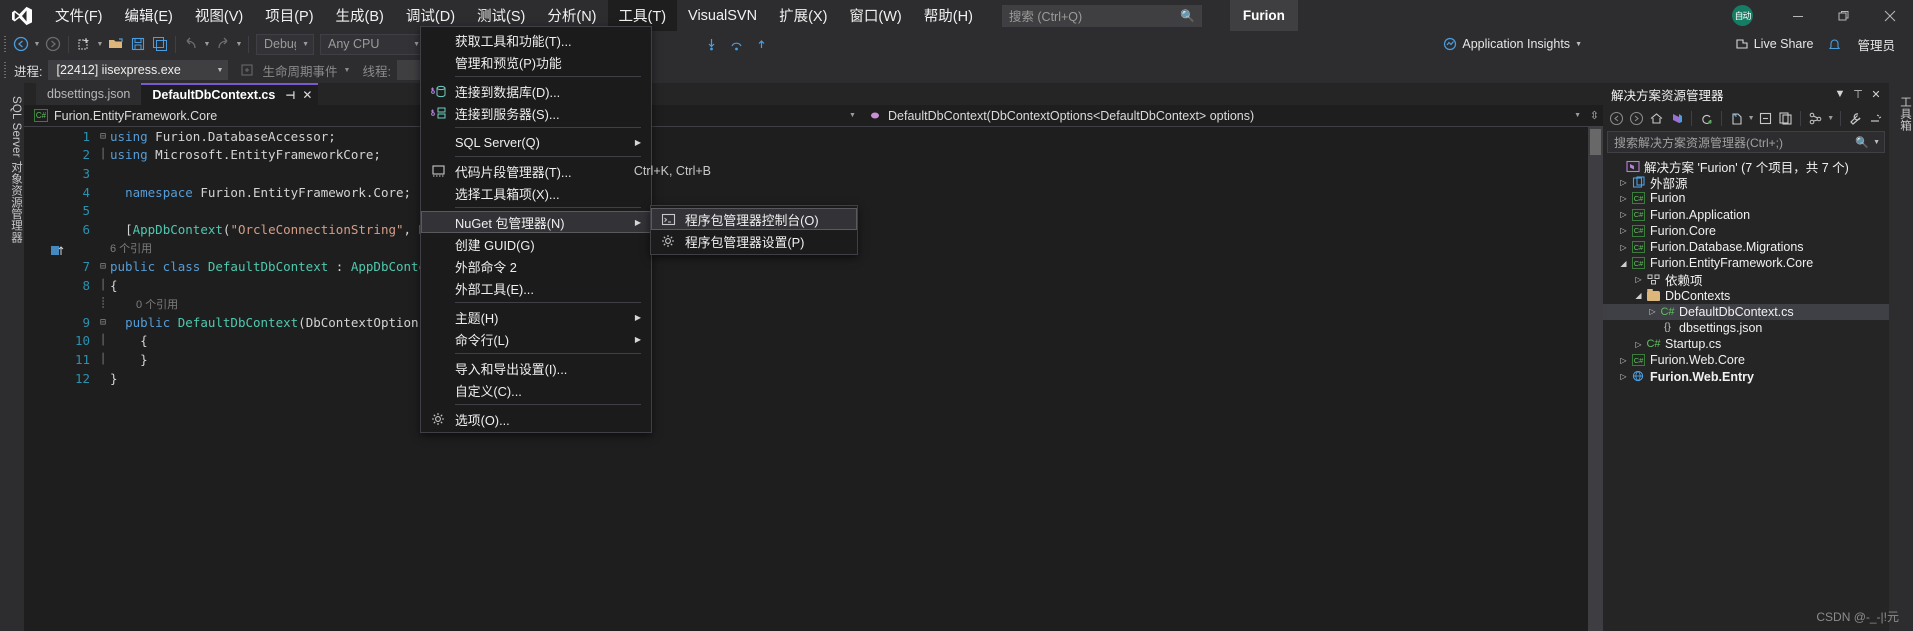 The width and height of the screenshot is (1913, 631). Describe the element at coordinates (219, 15) in the screenshot. I see `menu-view: 视图(V)` at that location.